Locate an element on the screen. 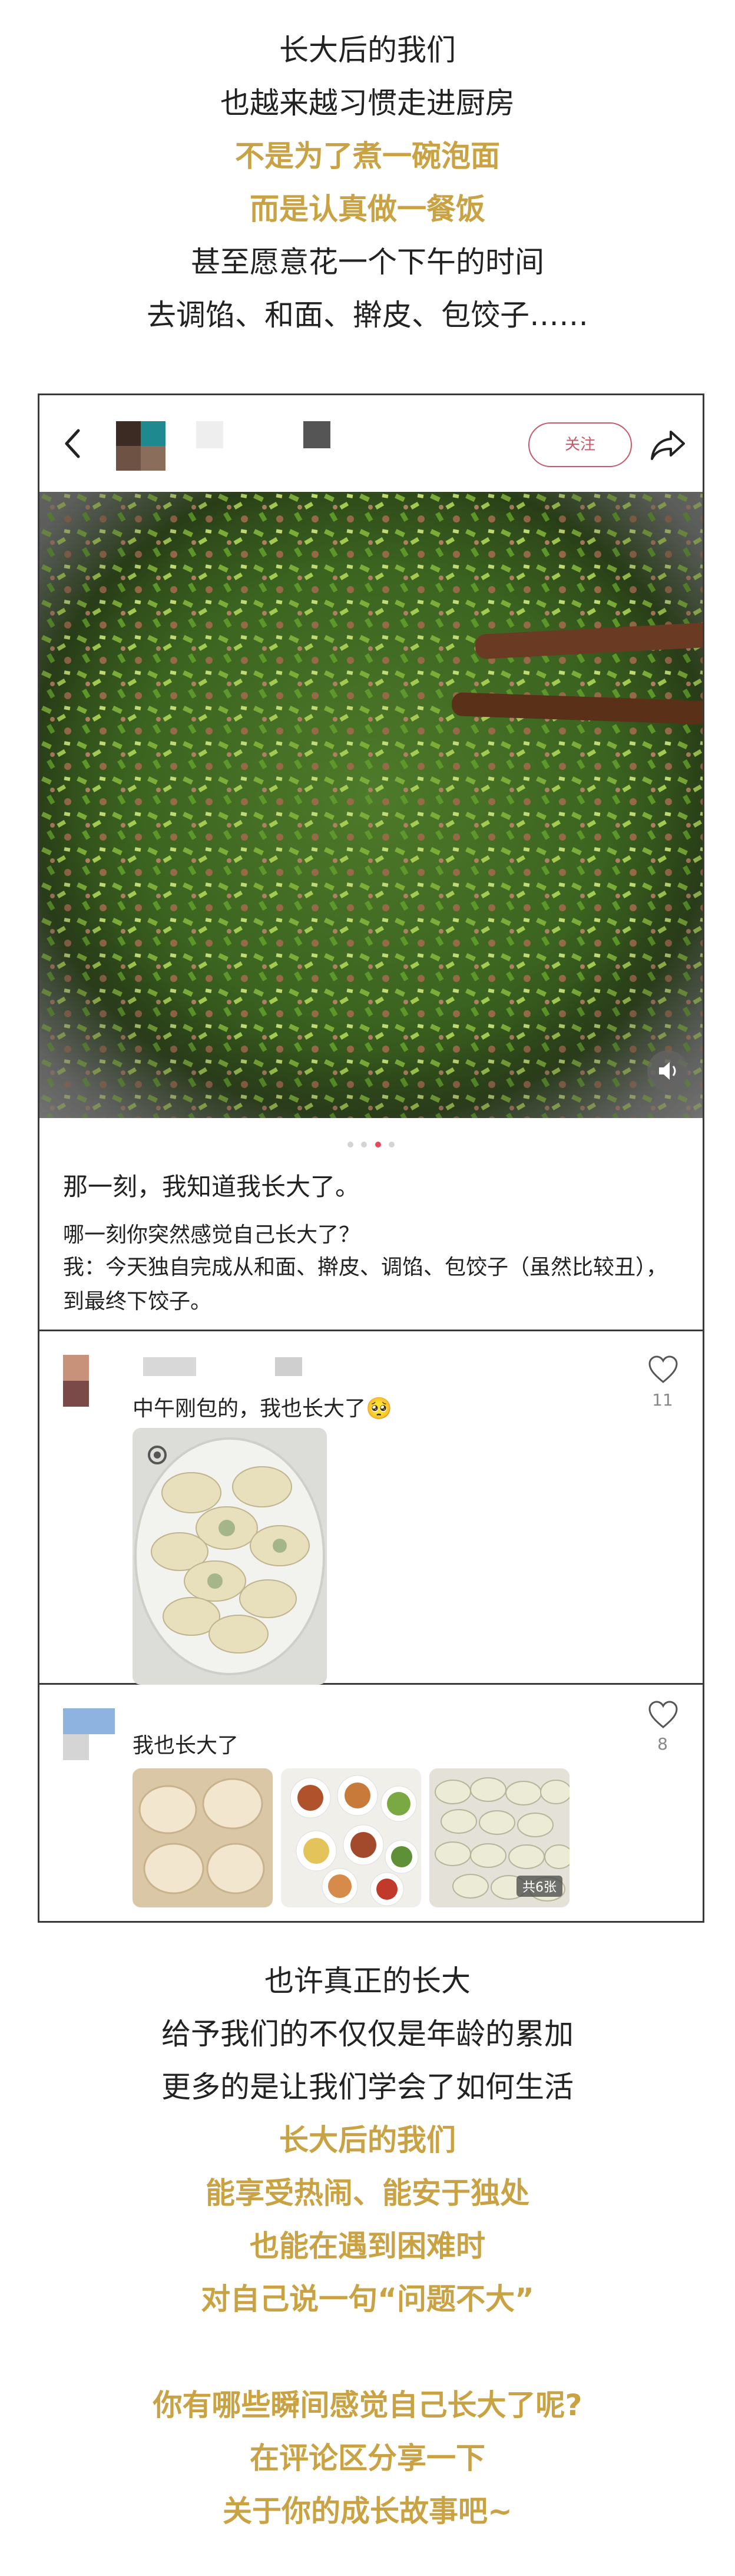  carousel-dot-active is located at coordinates (378, 1145).